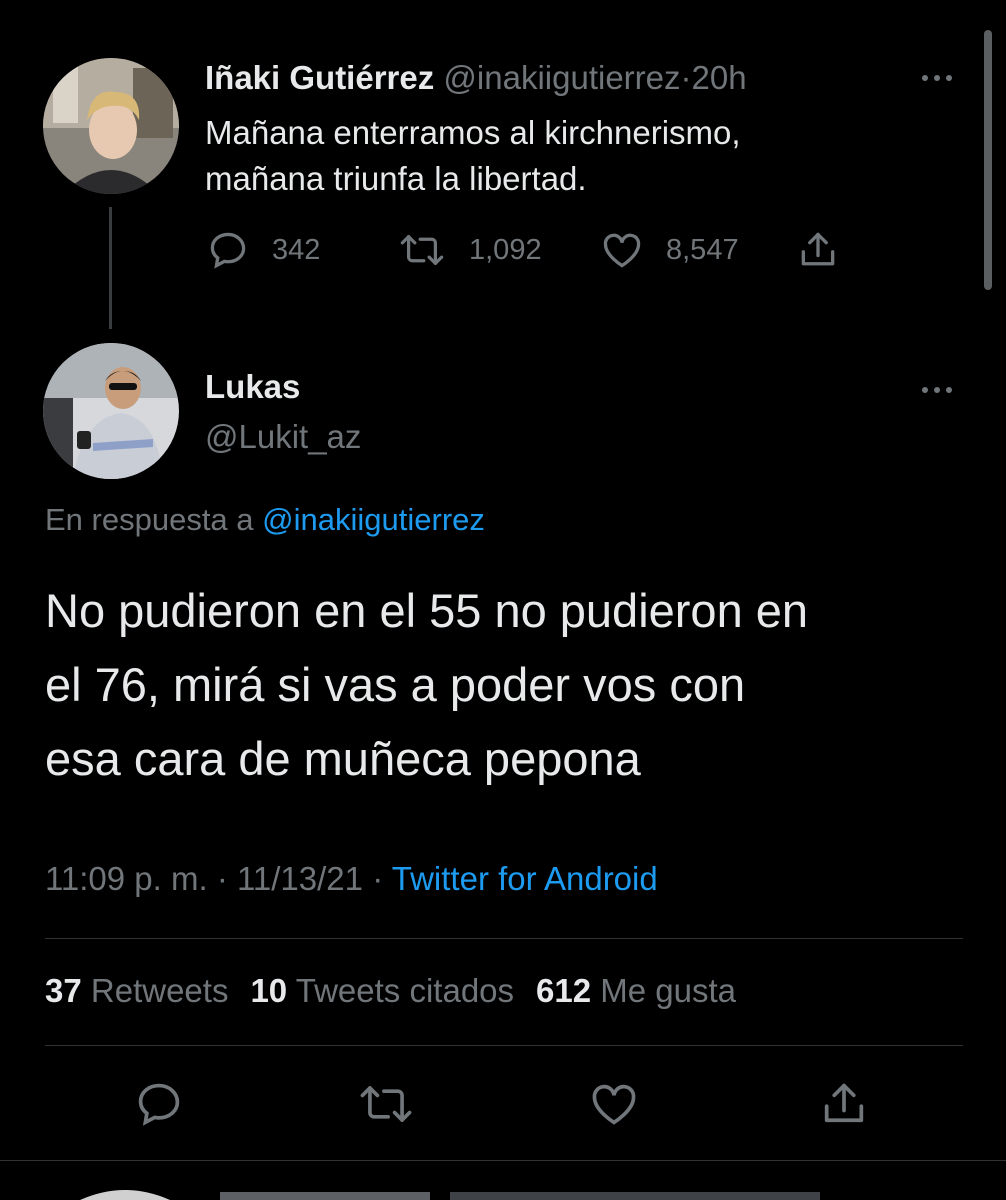 Image resolution: width=1006 pixels, height=1200 pixels. Describe the element at coordinates (263, 250) in the screenshot. I see `parent-reply-action: 342` at that location.